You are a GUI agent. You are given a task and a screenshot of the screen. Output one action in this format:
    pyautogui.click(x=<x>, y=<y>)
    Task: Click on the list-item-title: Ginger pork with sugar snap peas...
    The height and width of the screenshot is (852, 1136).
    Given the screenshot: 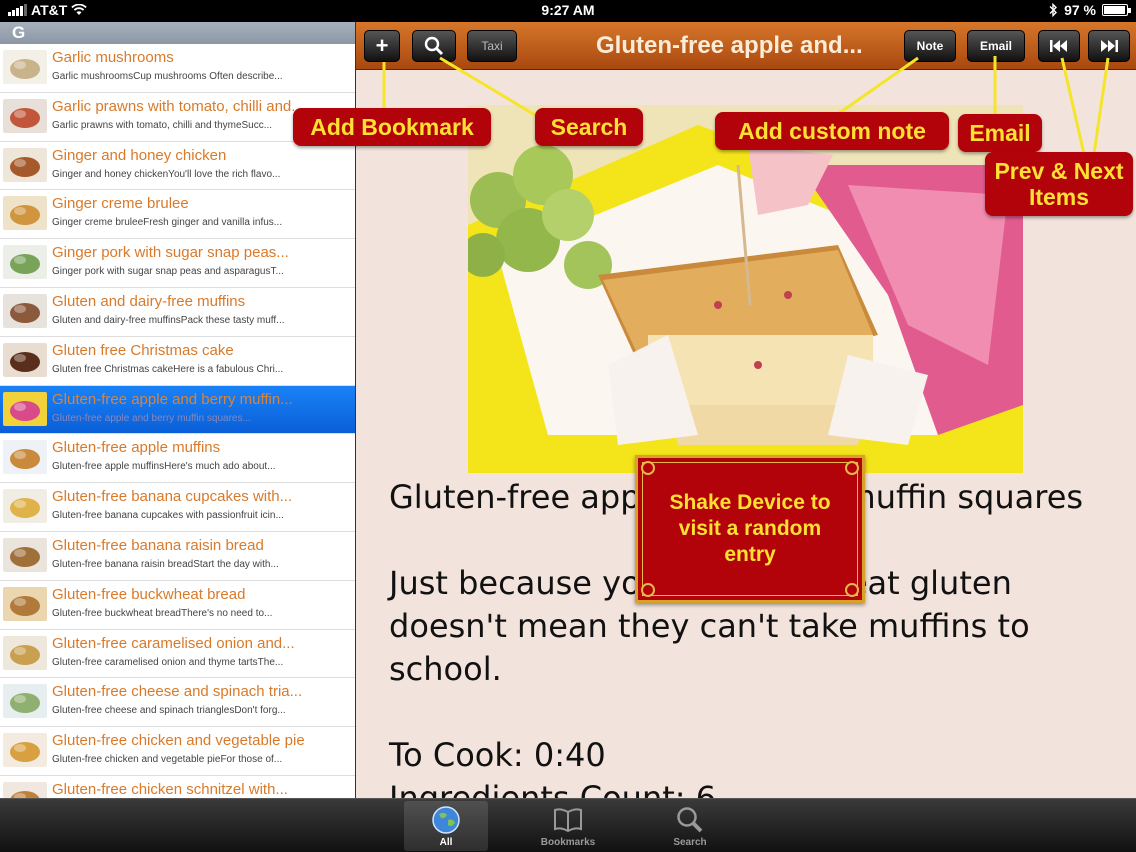 What is the action you would take?
    pyautogui.click(x=170, y=253)
    